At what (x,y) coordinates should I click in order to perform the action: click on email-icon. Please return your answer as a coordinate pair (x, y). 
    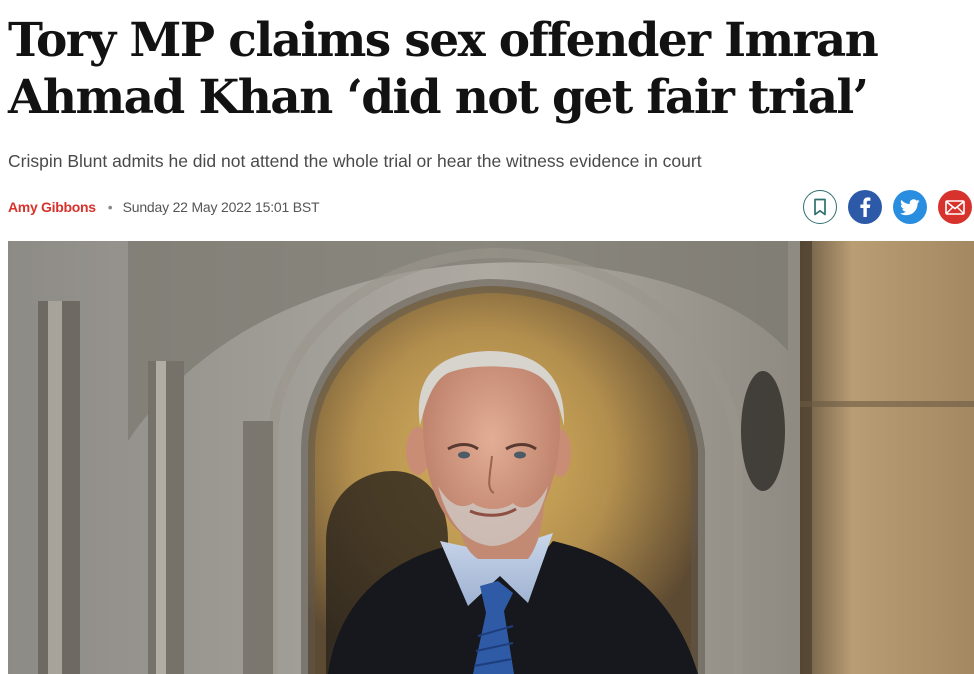
    Looking at the image, I should click on (955, 207).